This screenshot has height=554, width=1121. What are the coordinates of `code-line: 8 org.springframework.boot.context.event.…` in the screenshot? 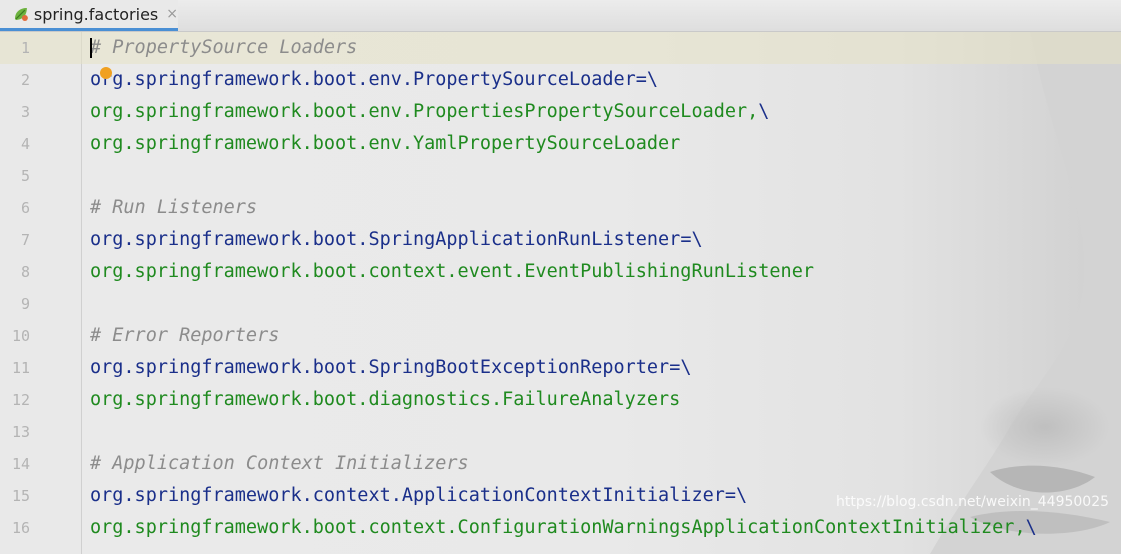 It's located at (560, 272).